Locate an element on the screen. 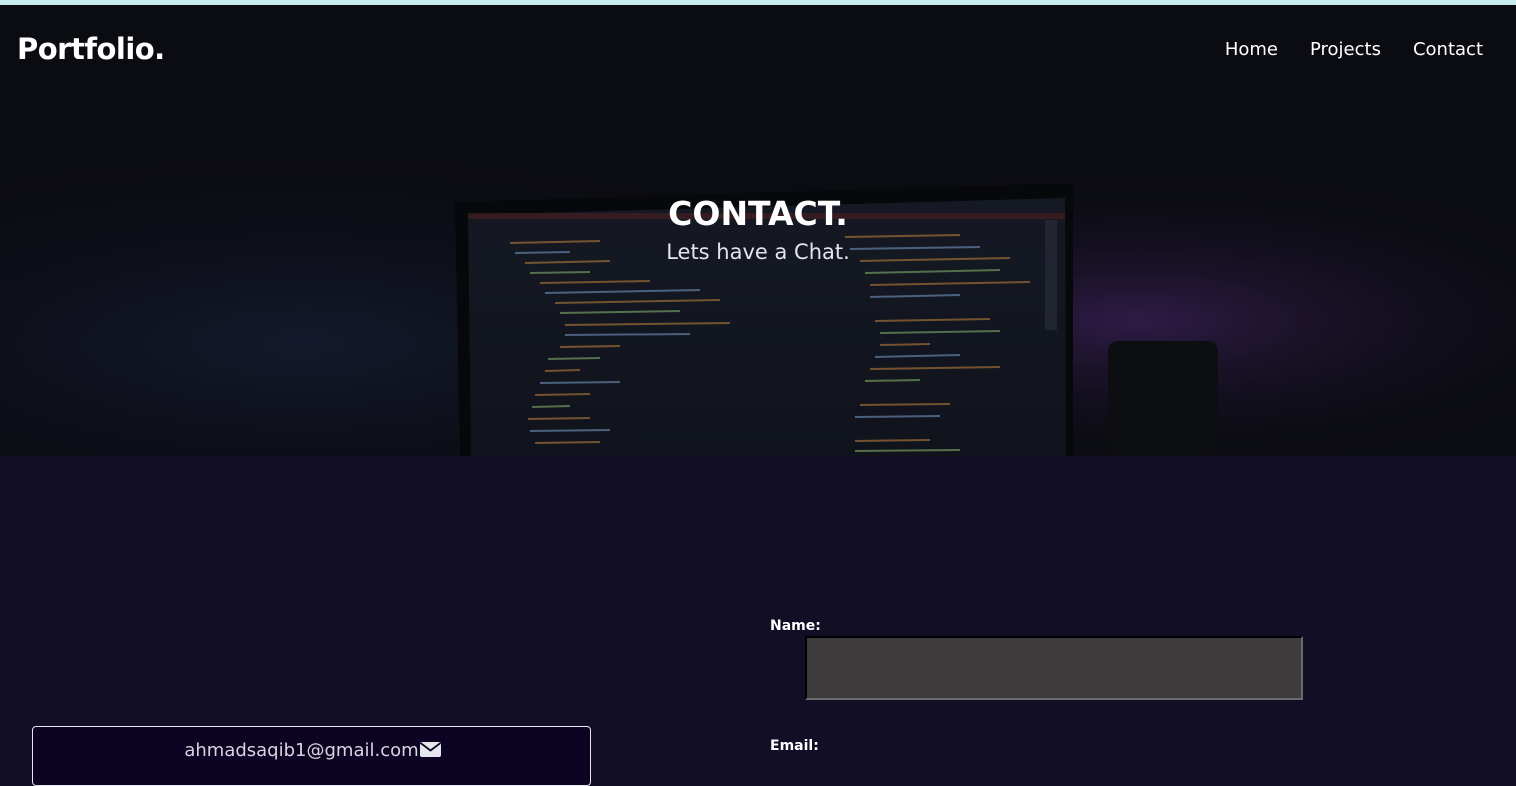  page-subtitle: Lets have a Chat. is located at coordinates (758, 252).